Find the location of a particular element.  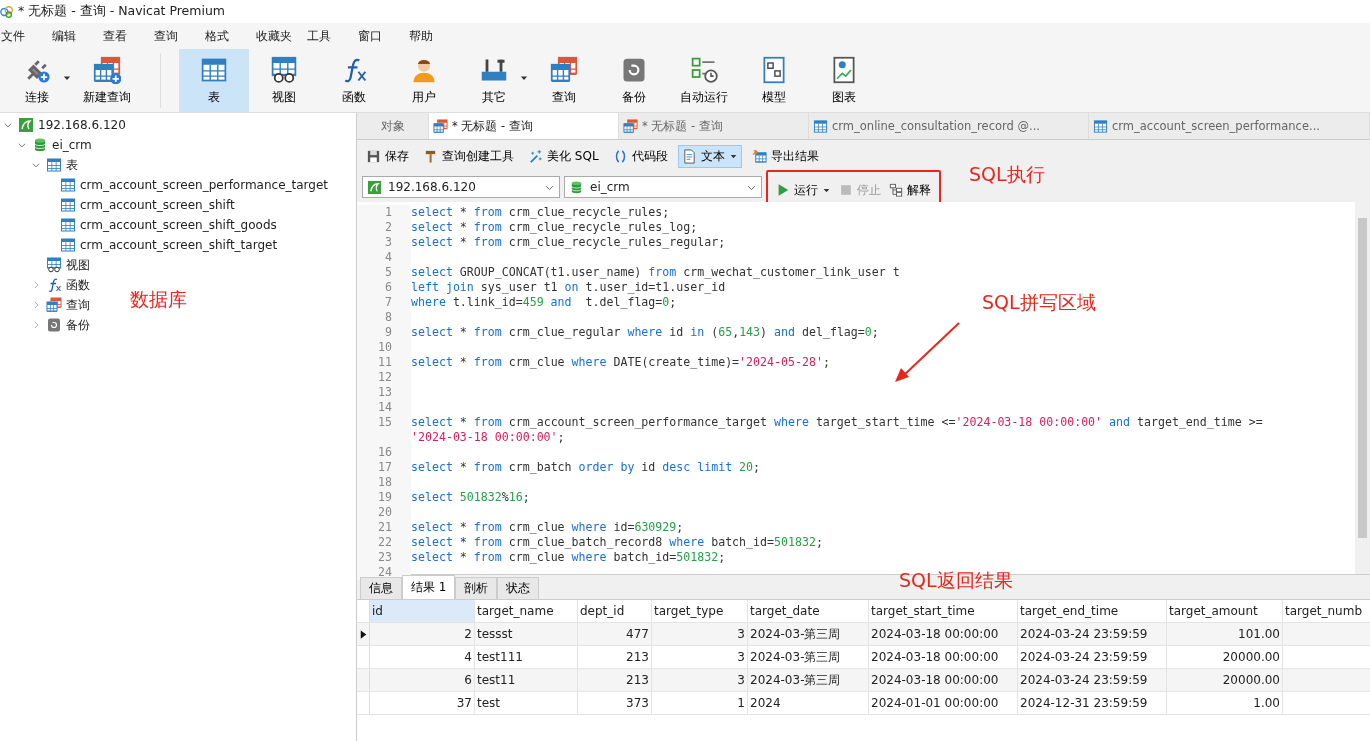

menu-item: 窗口 is located at coordinates (382, 36).